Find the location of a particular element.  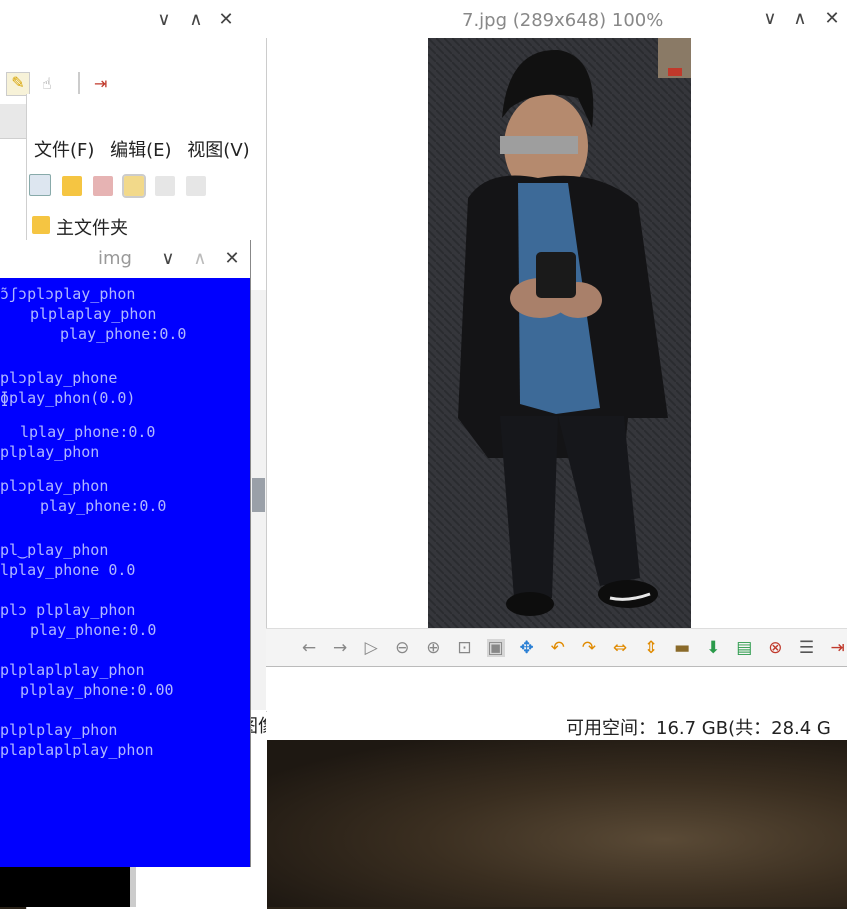

thumbnail-view-icon is located at coordinates (103, 186).